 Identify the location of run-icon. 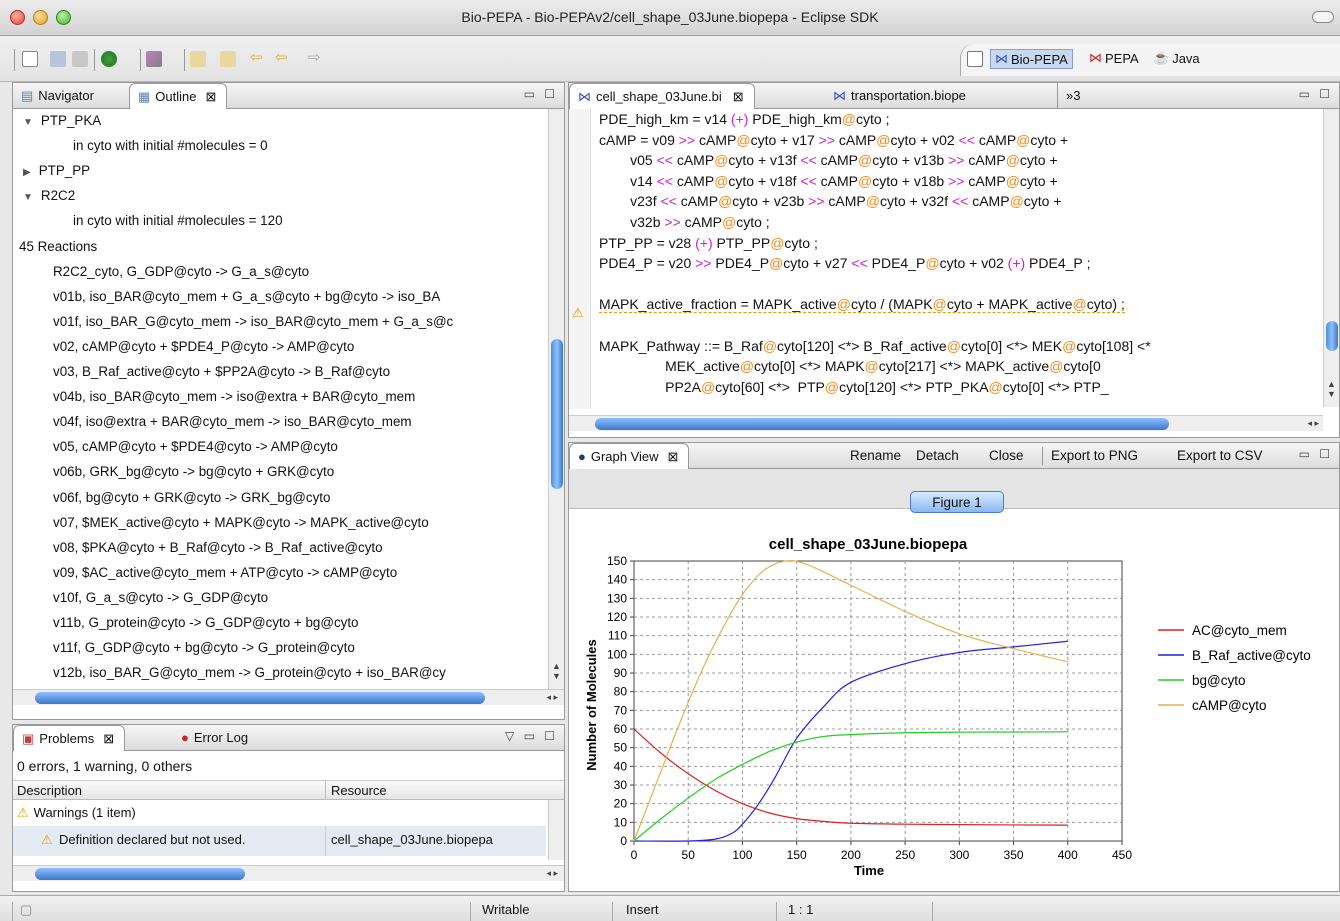
(109, 59).